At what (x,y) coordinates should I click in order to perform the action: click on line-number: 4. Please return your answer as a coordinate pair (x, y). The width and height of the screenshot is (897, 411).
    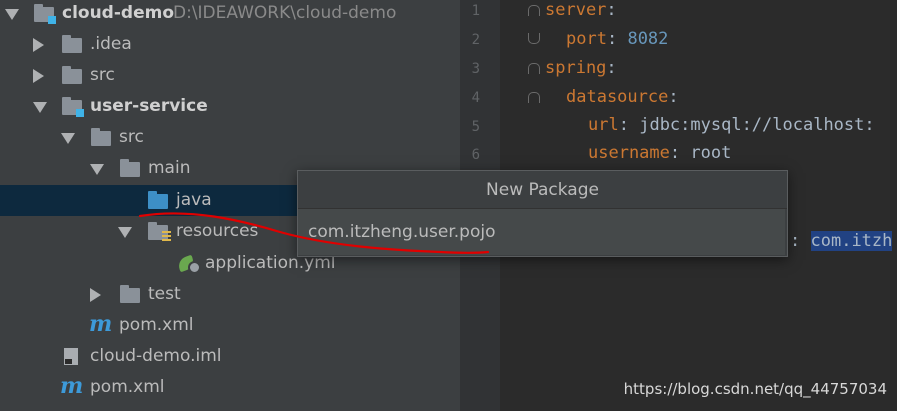
    Looking at the image, I should click on (475, 98).